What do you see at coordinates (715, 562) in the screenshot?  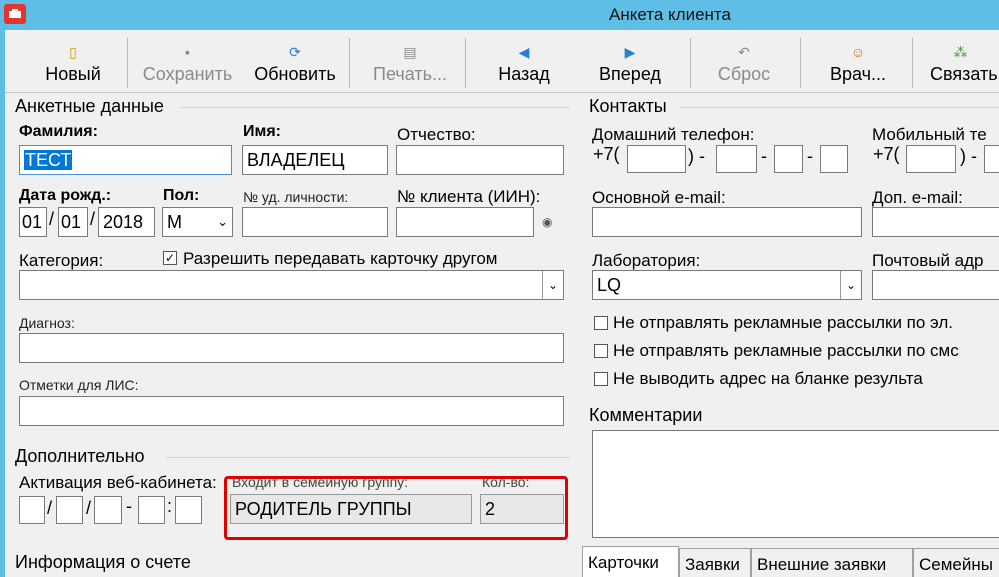 I see `tab-requests: Заявки` at bounding box center [715, 562].